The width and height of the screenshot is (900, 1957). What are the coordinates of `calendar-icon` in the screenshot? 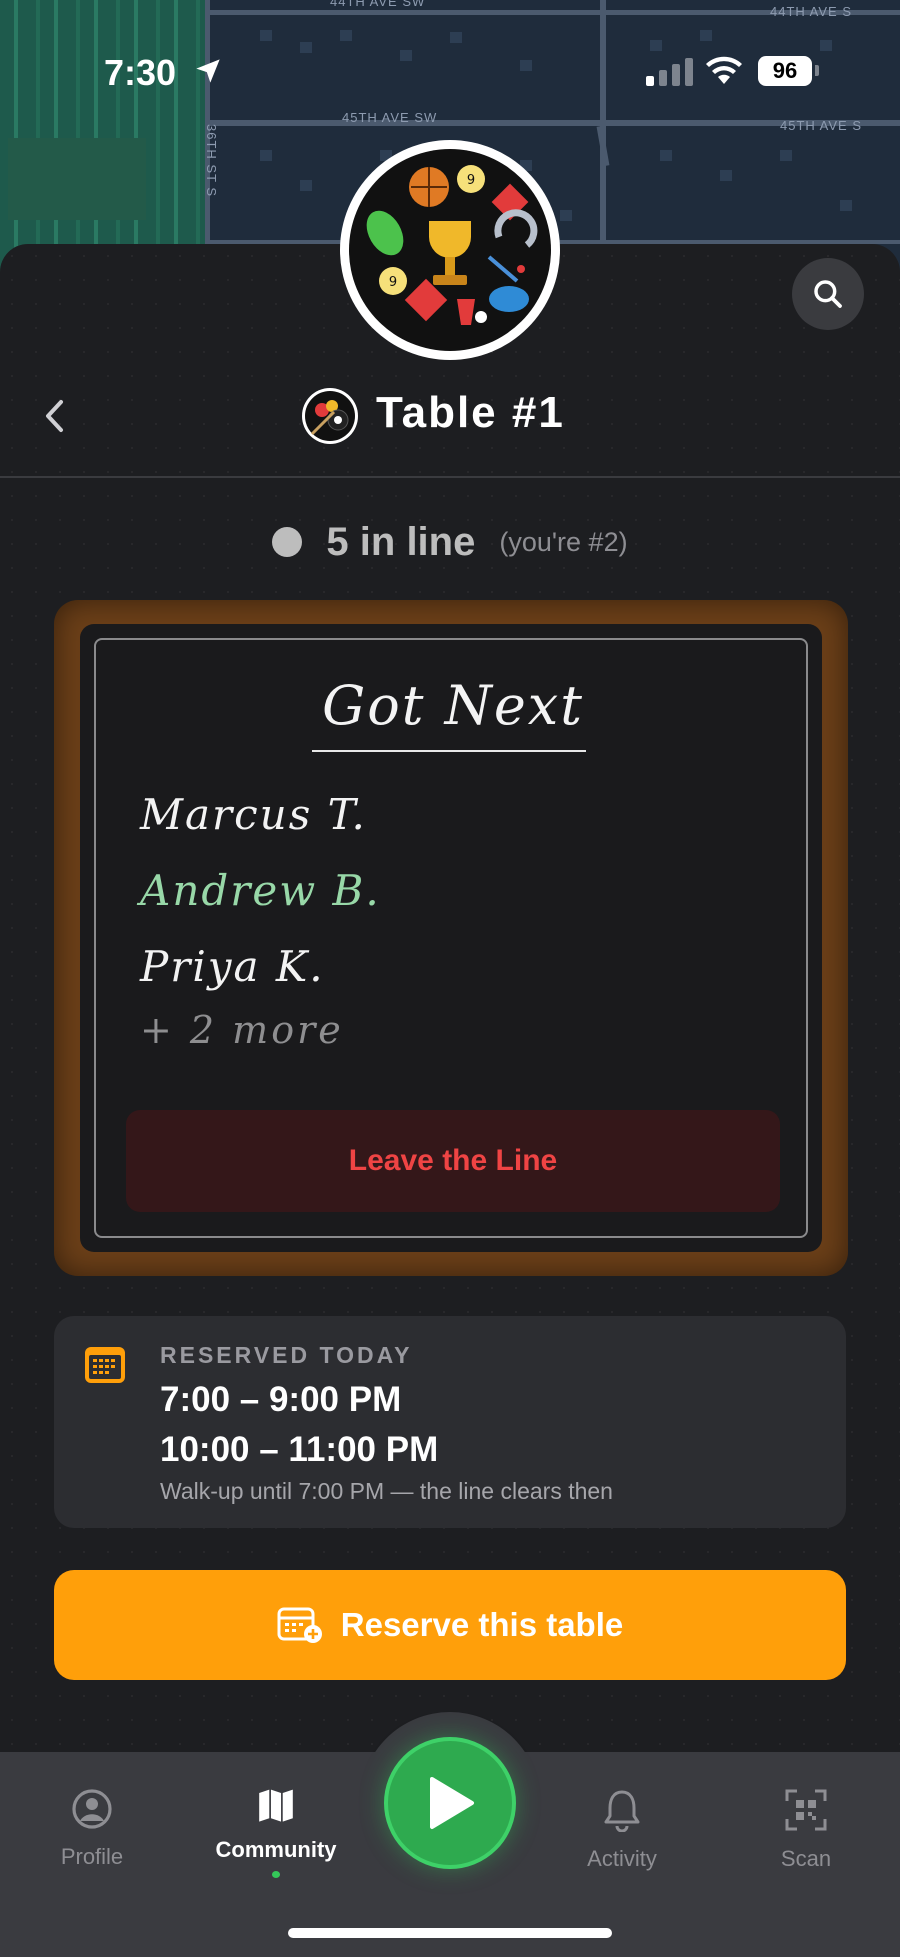 It's located at (105, 1365).